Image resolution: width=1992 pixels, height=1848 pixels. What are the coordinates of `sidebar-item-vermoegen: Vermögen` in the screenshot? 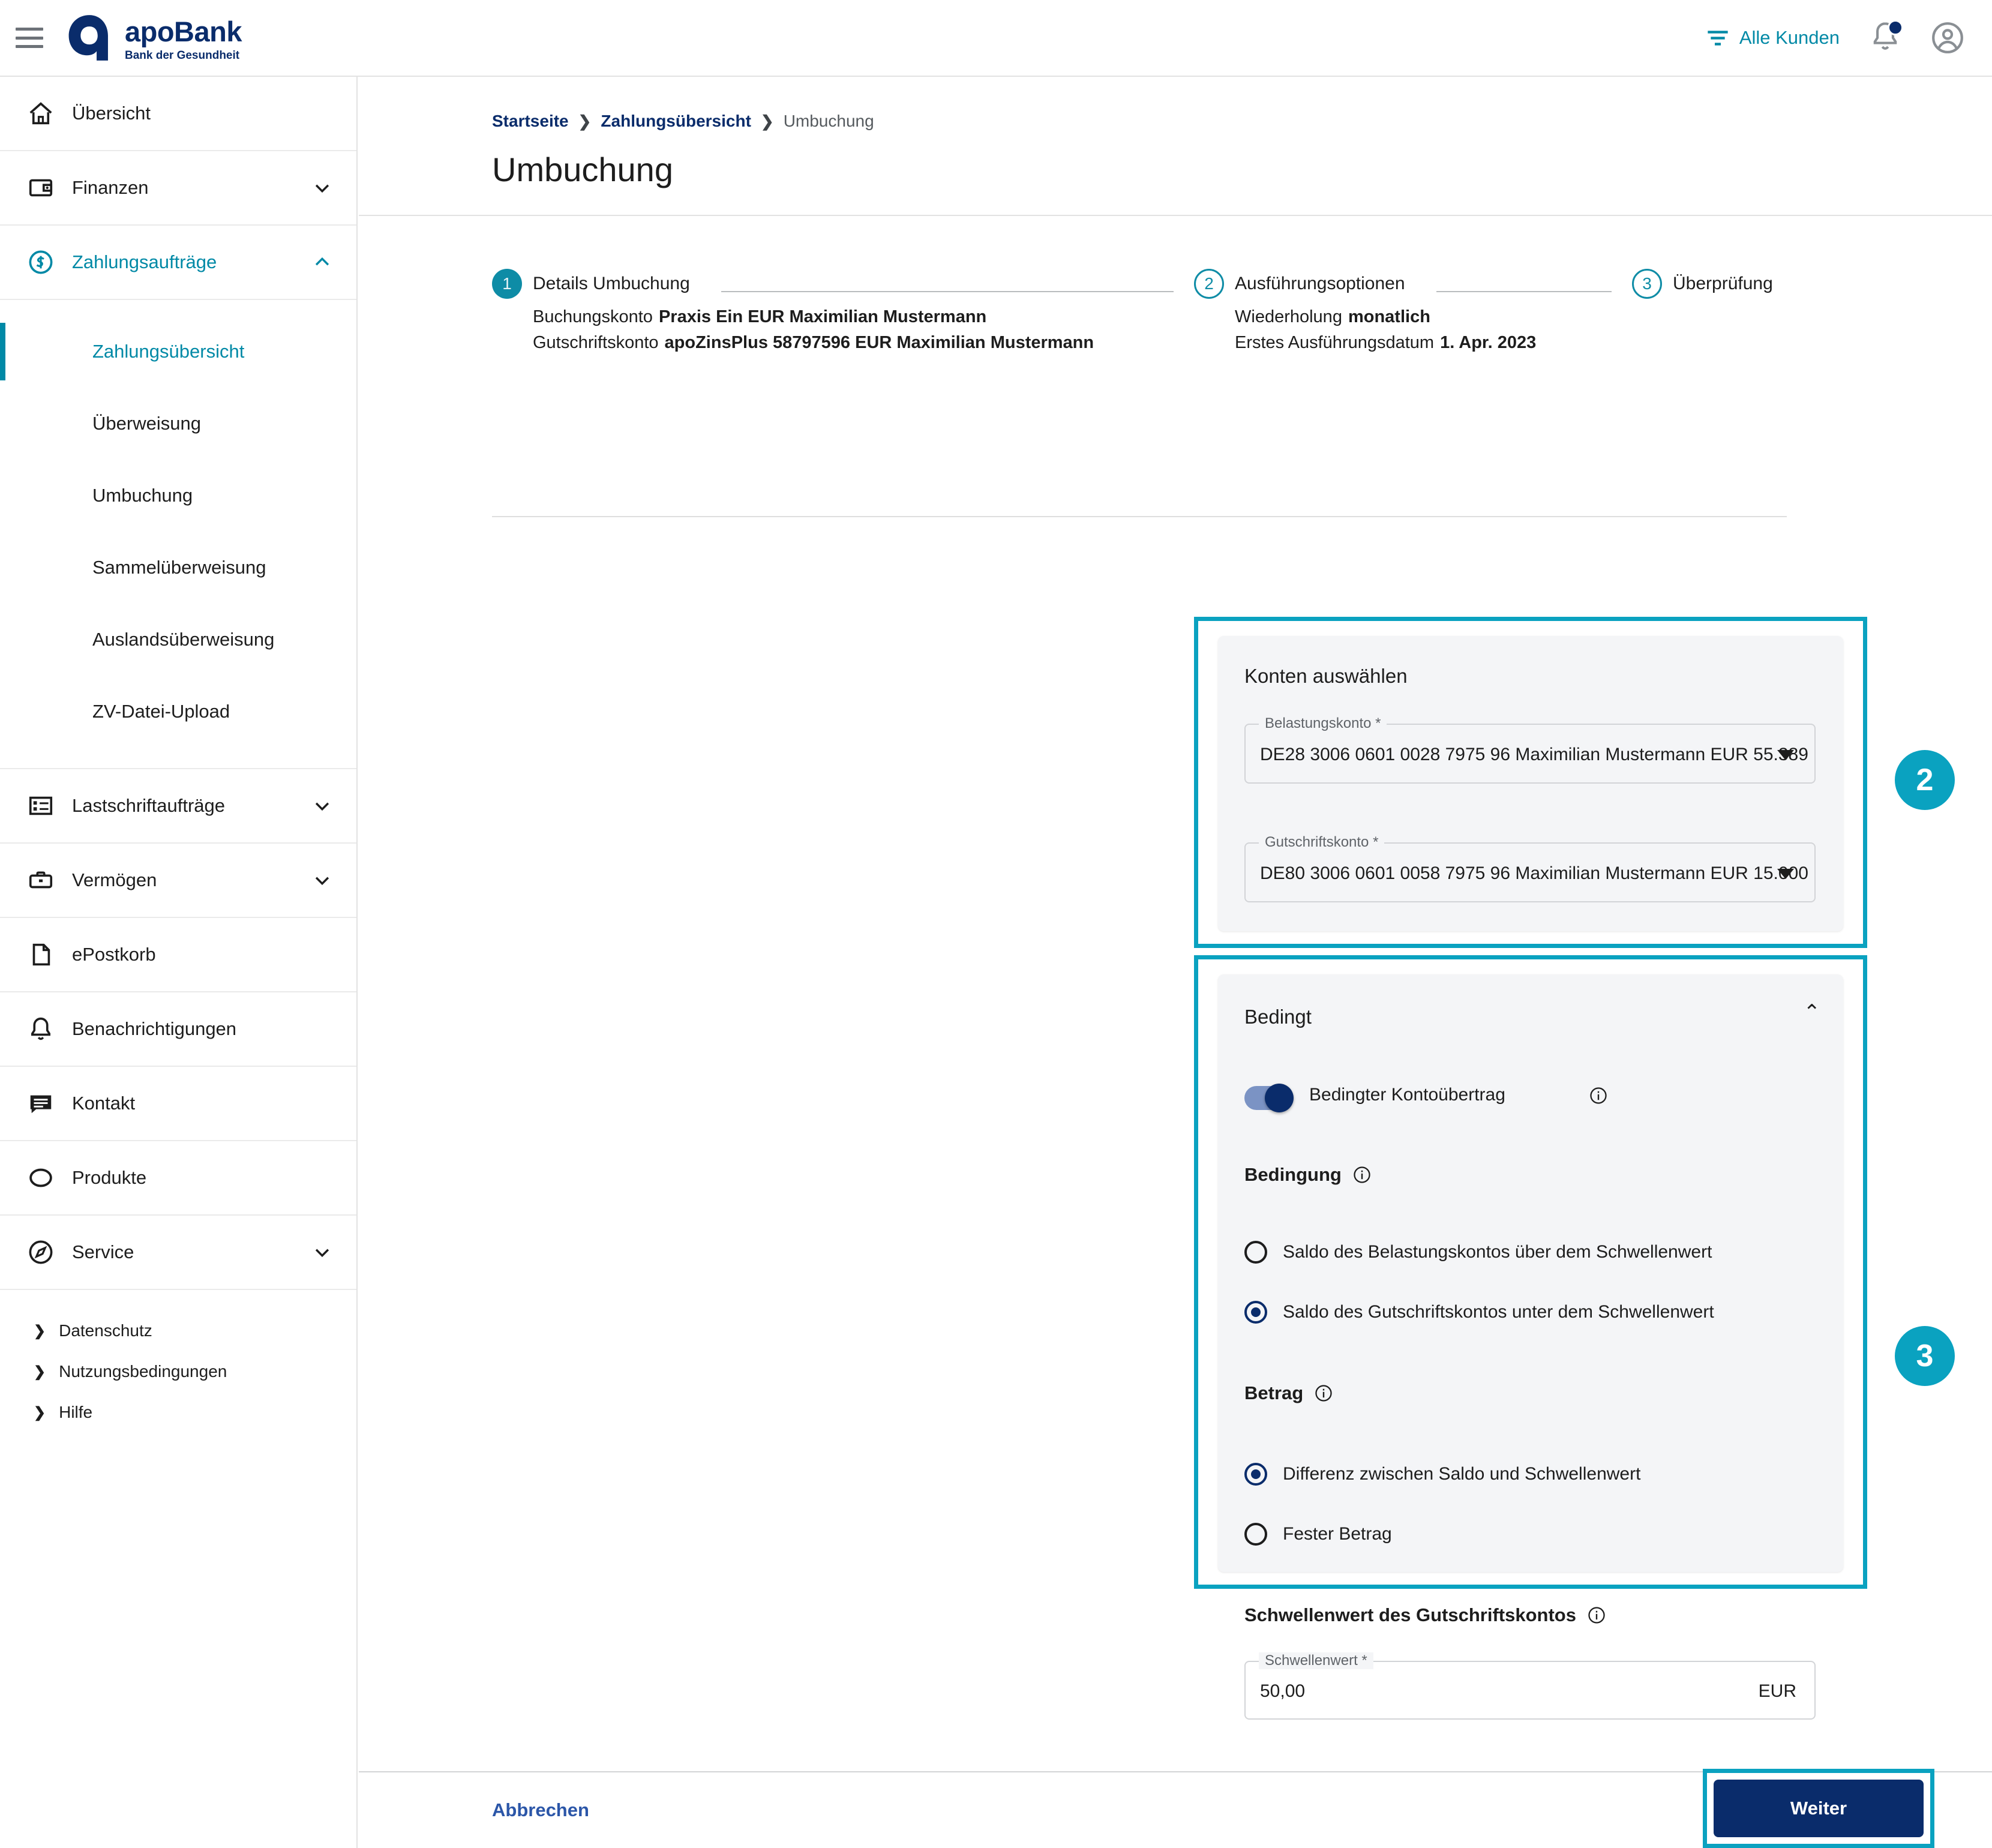 It's located at (178, 881).